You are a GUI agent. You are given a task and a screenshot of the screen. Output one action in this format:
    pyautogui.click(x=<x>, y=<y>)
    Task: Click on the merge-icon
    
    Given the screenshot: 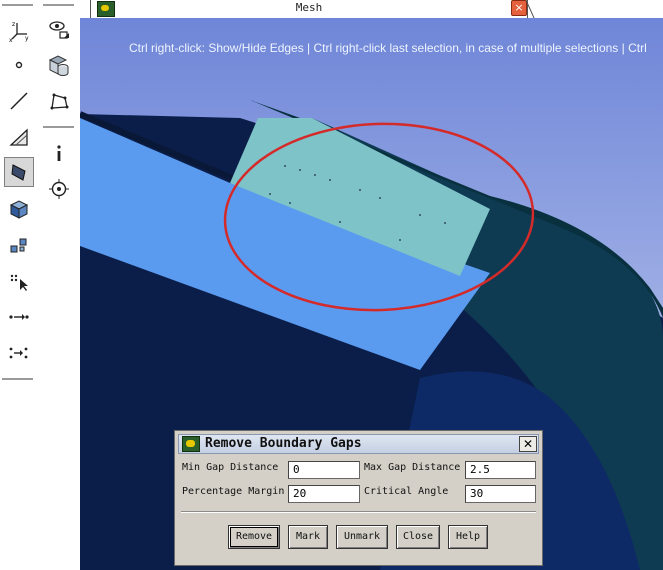 What is the action you would take?
    pyautogui.click(x=19, y=353)
    